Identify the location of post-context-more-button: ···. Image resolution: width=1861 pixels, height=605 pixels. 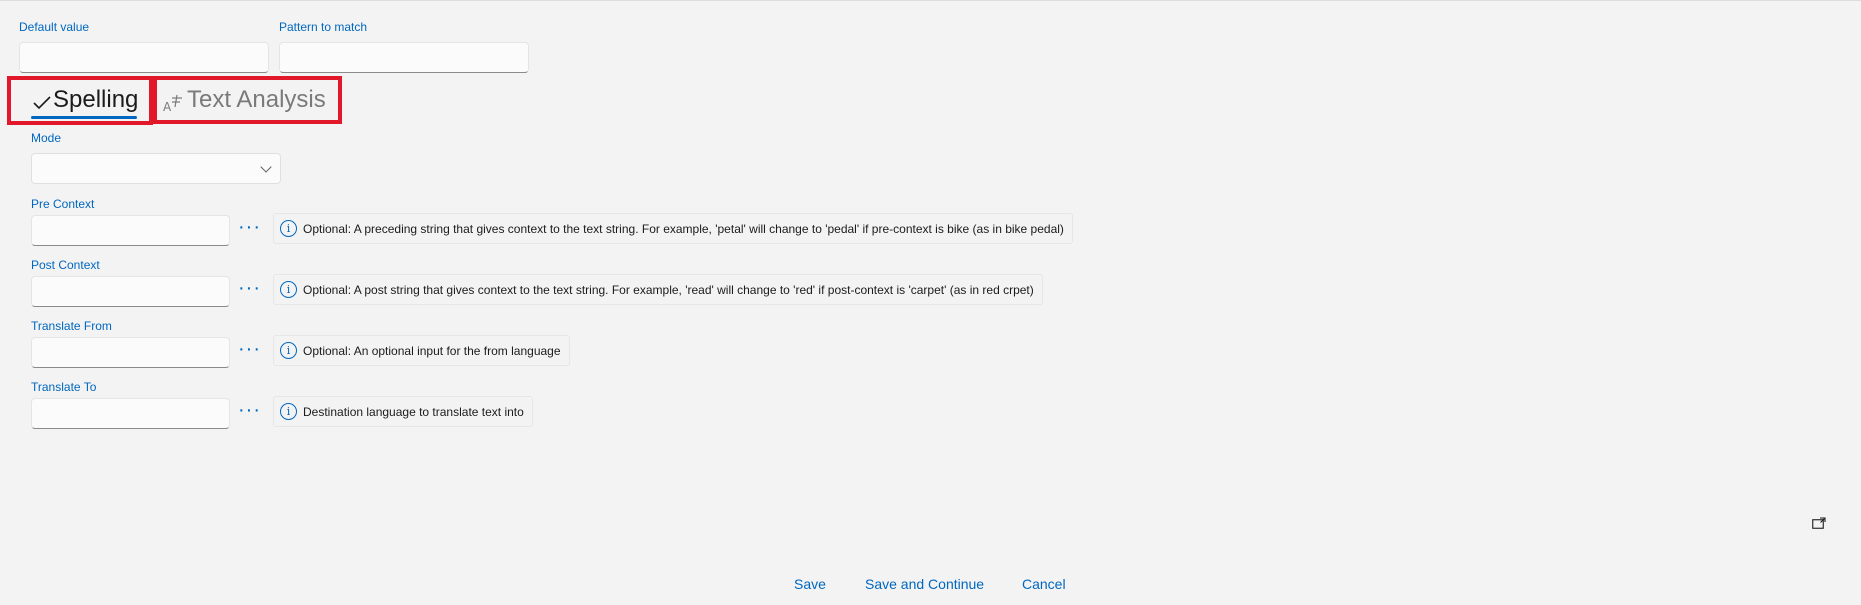
(249, 288).